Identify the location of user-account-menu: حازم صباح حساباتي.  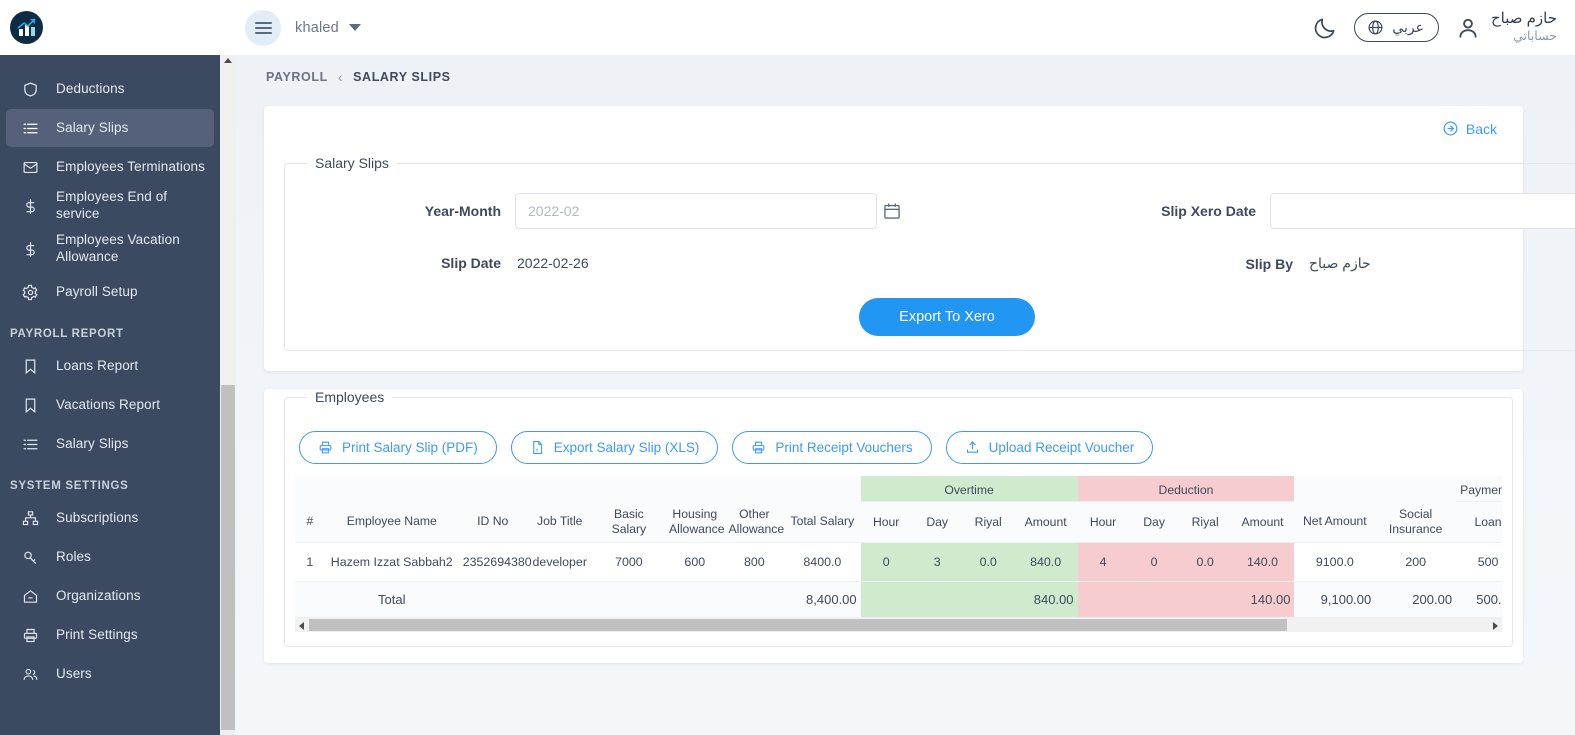
(1506, 27).